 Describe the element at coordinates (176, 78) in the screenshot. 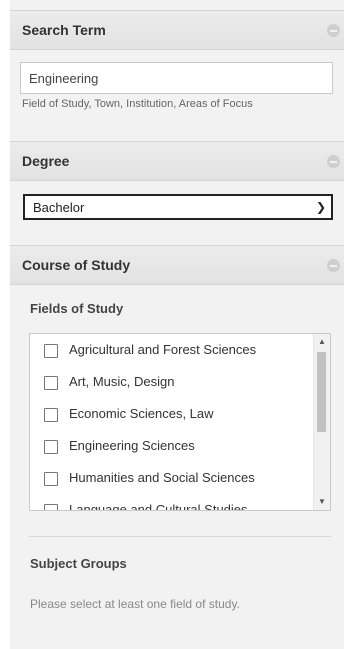

I see `search-input` at that location.